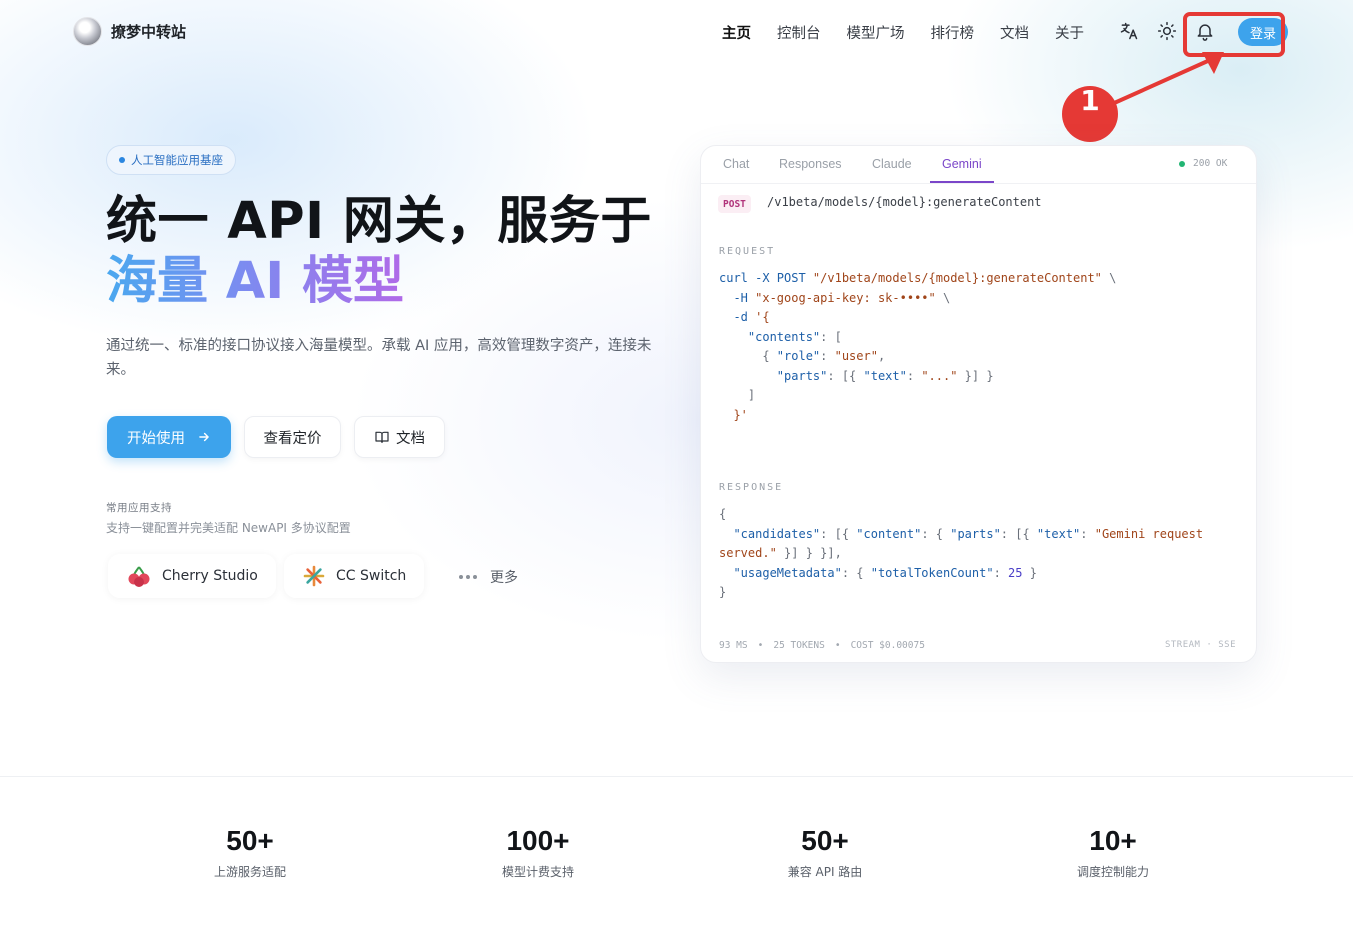  I want to click on nav-item-leaderboard: 排行榜, so click(953, 32).